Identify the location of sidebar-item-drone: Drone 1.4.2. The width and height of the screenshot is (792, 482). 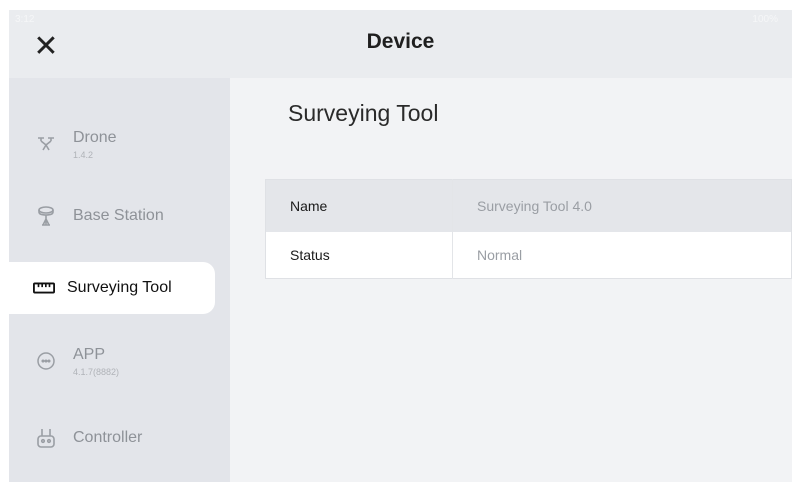
(112, 144).